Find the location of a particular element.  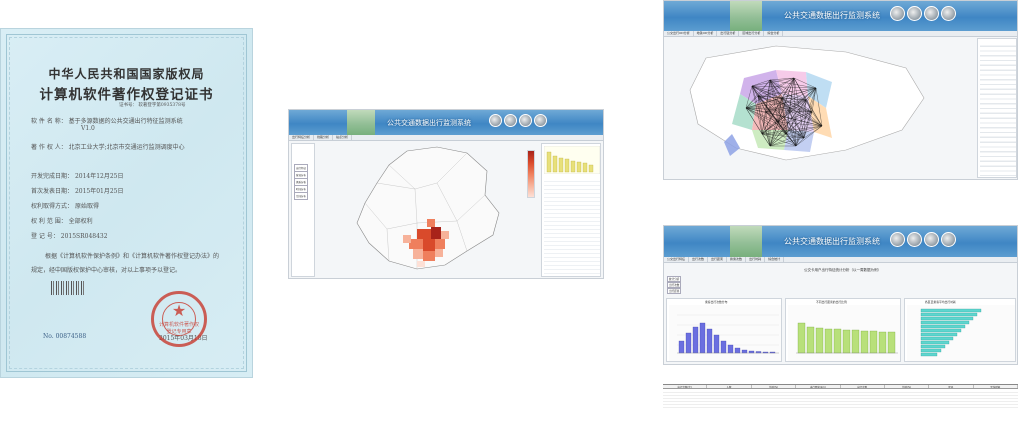

tab-travel: 出行特征分析 is located at coordinates (302, 137).